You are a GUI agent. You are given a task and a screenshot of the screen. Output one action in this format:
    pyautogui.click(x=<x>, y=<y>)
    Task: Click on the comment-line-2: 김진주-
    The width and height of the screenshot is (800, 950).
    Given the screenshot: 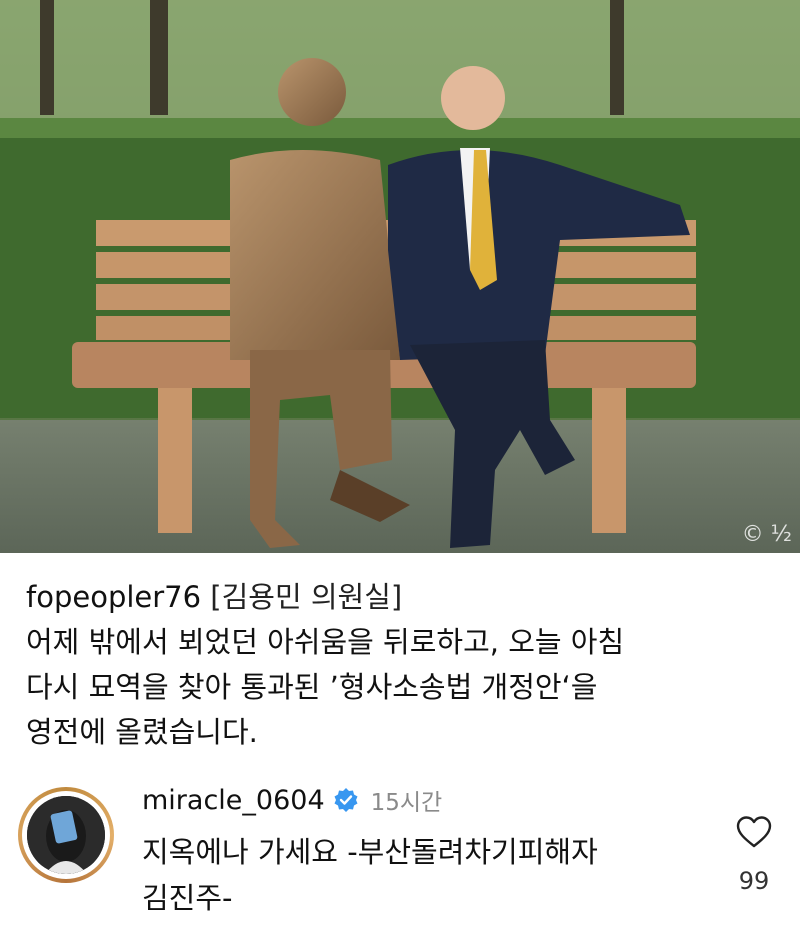 What is the action you would take?
    pyautogui.click(x=187, y=898)
    